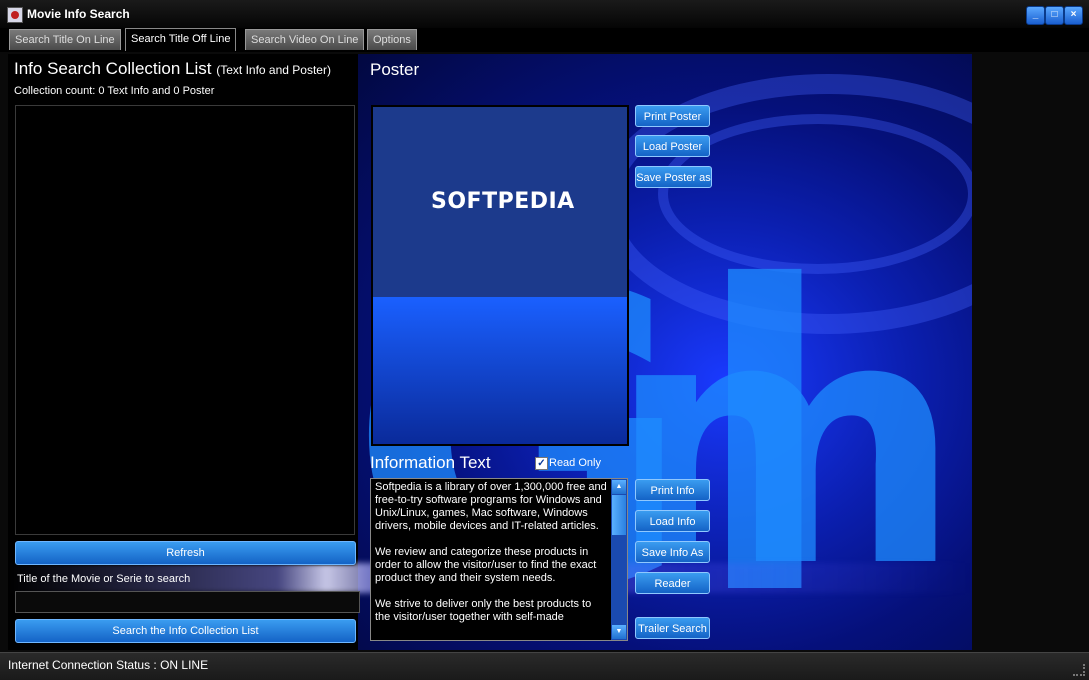 This screenshot has height=680, width=1089. What do you see at coordinates (1054, 15) in the screenshot?
I see `maximize-button: □` at bounding box center [1054, 15].